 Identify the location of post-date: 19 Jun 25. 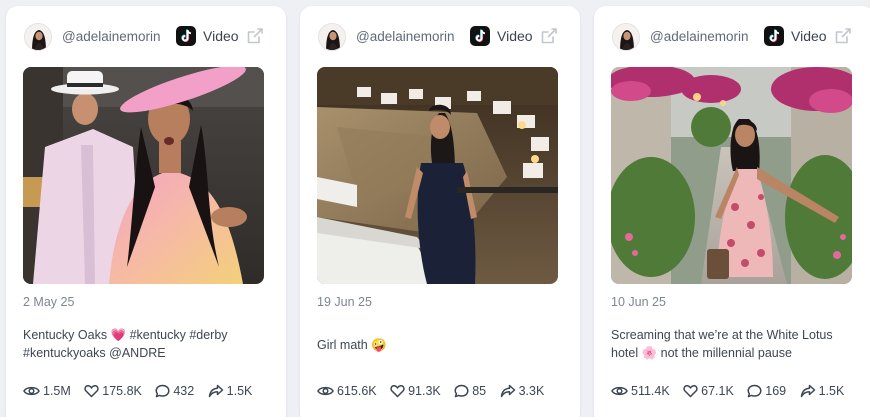
(344, 302).